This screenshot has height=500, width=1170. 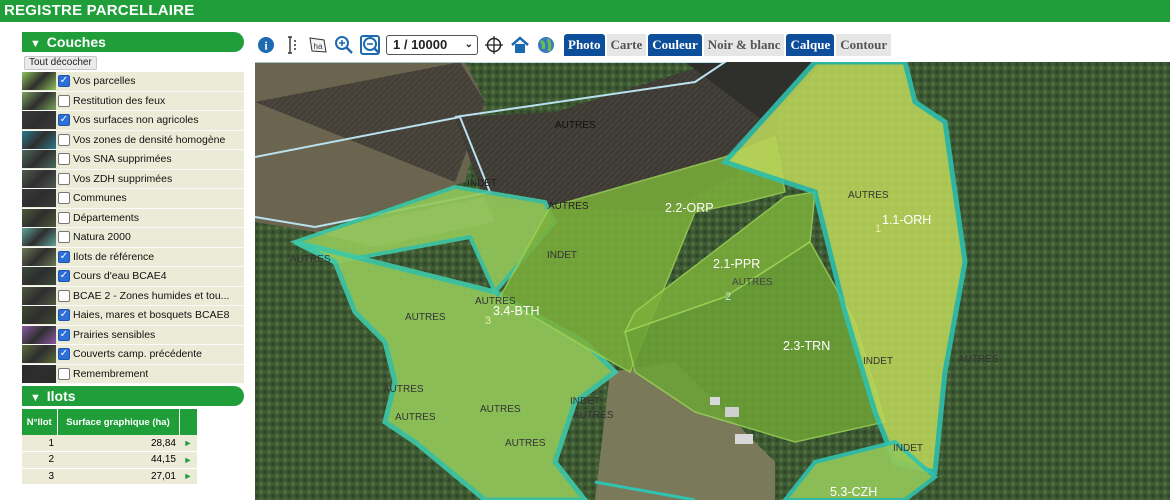 I want to click on col-num-header: N°Ilot, so click(x=40, y=422).